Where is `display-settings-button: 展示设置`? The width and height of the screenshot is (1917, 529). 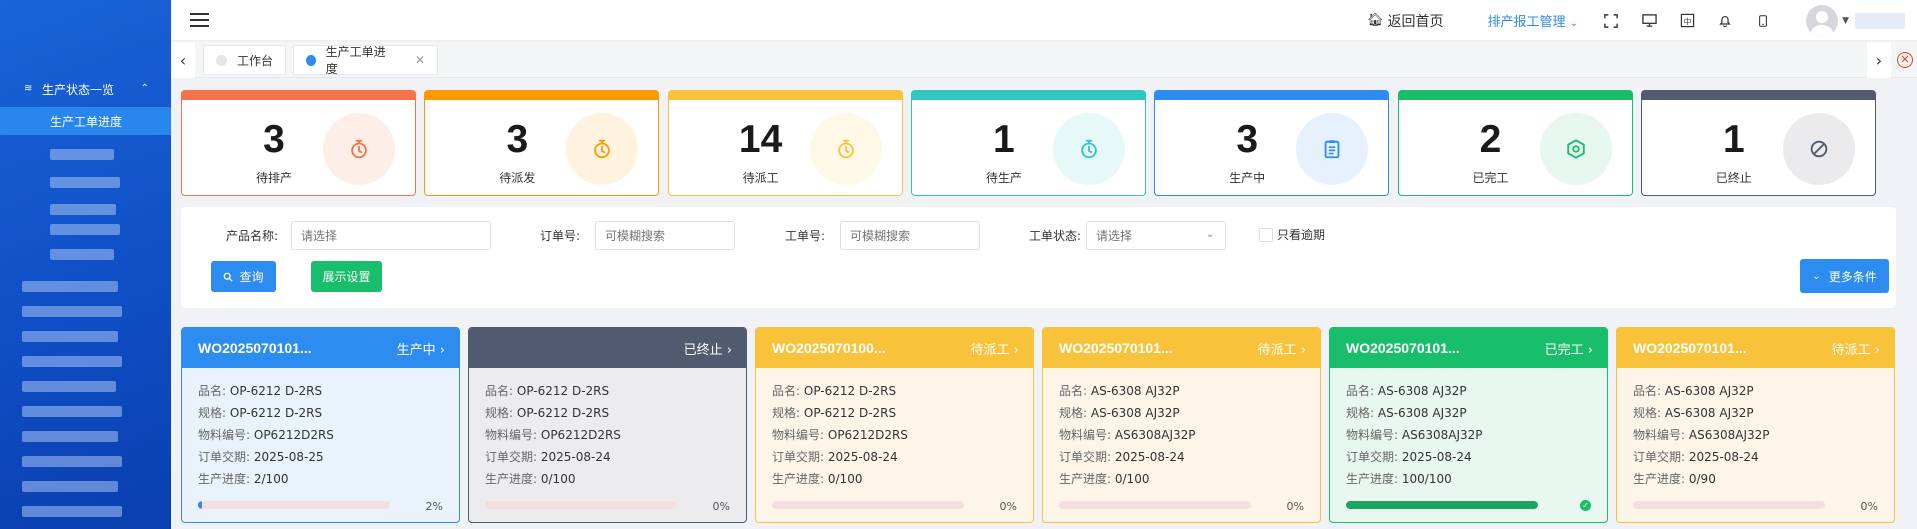 display-settings-button: 展示设置 is located at coordinates (346, 276).